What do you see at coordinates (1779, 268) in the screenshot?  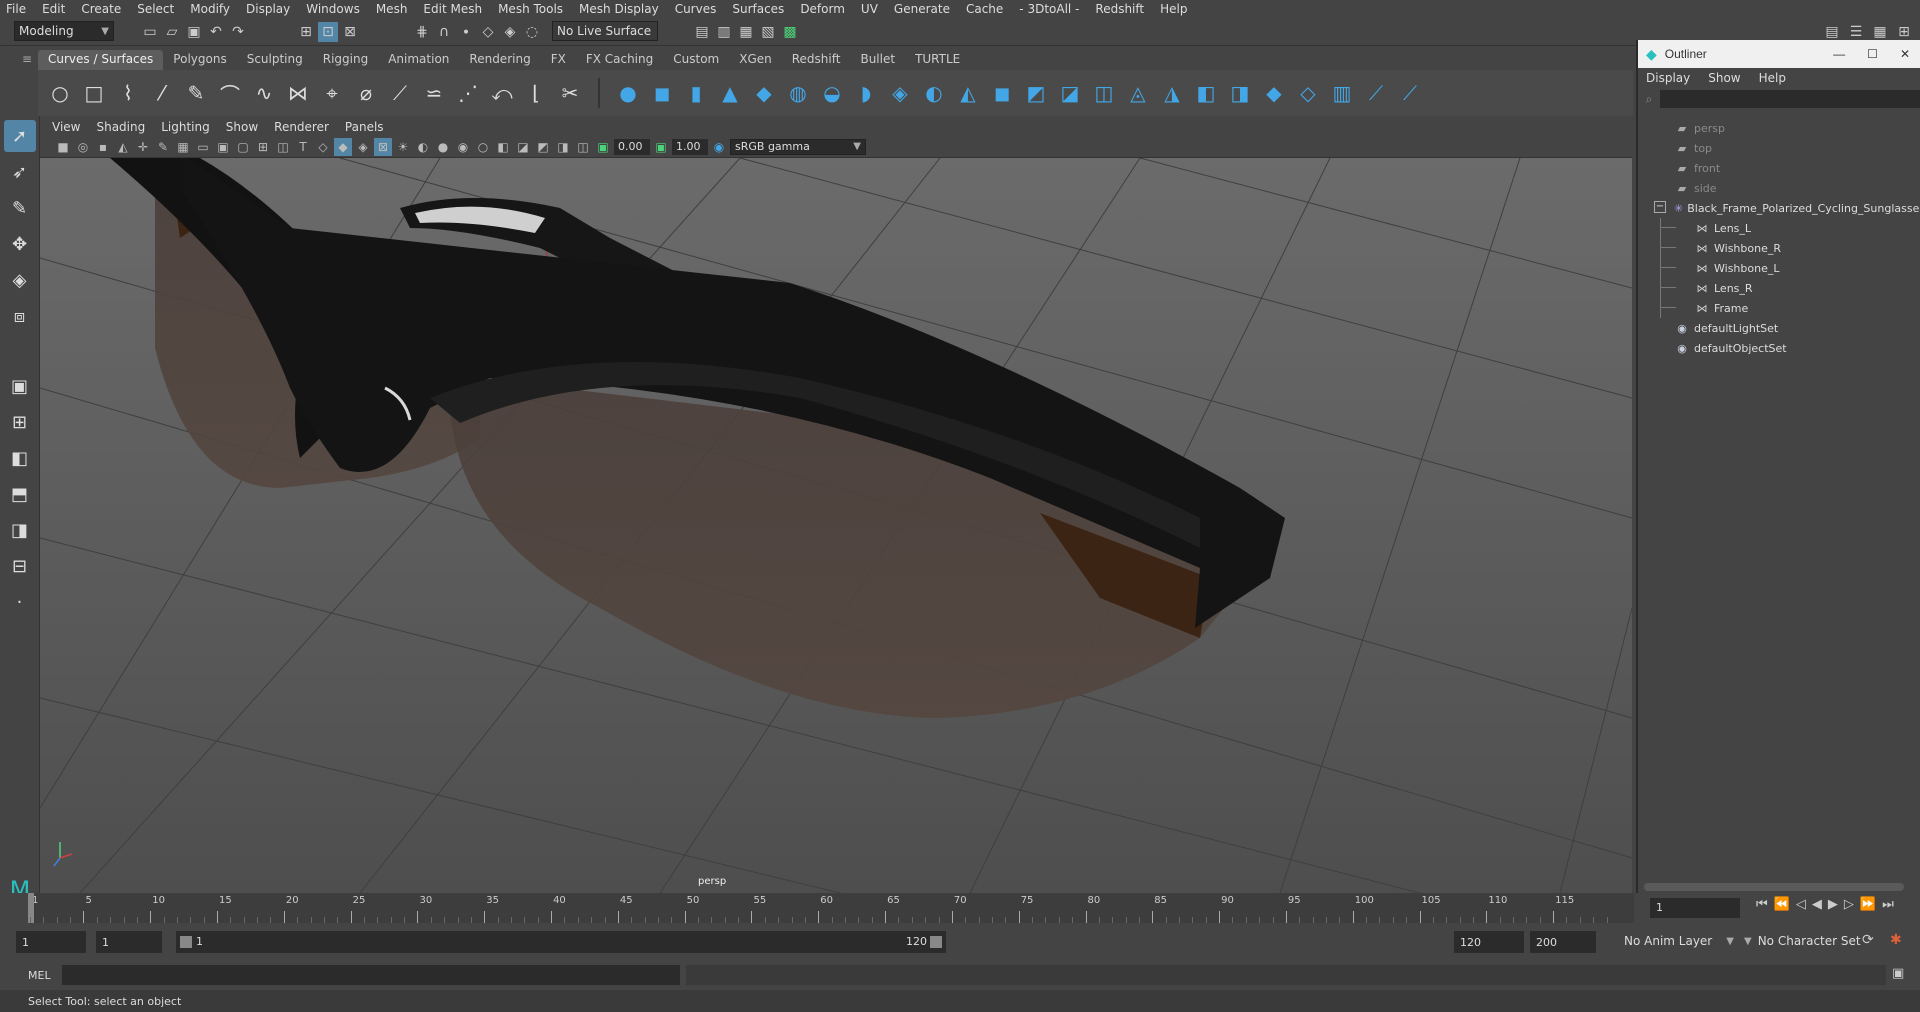 I see `outliner-item: ⋈ Wishbone_L` at bounding box center [1779, 268].